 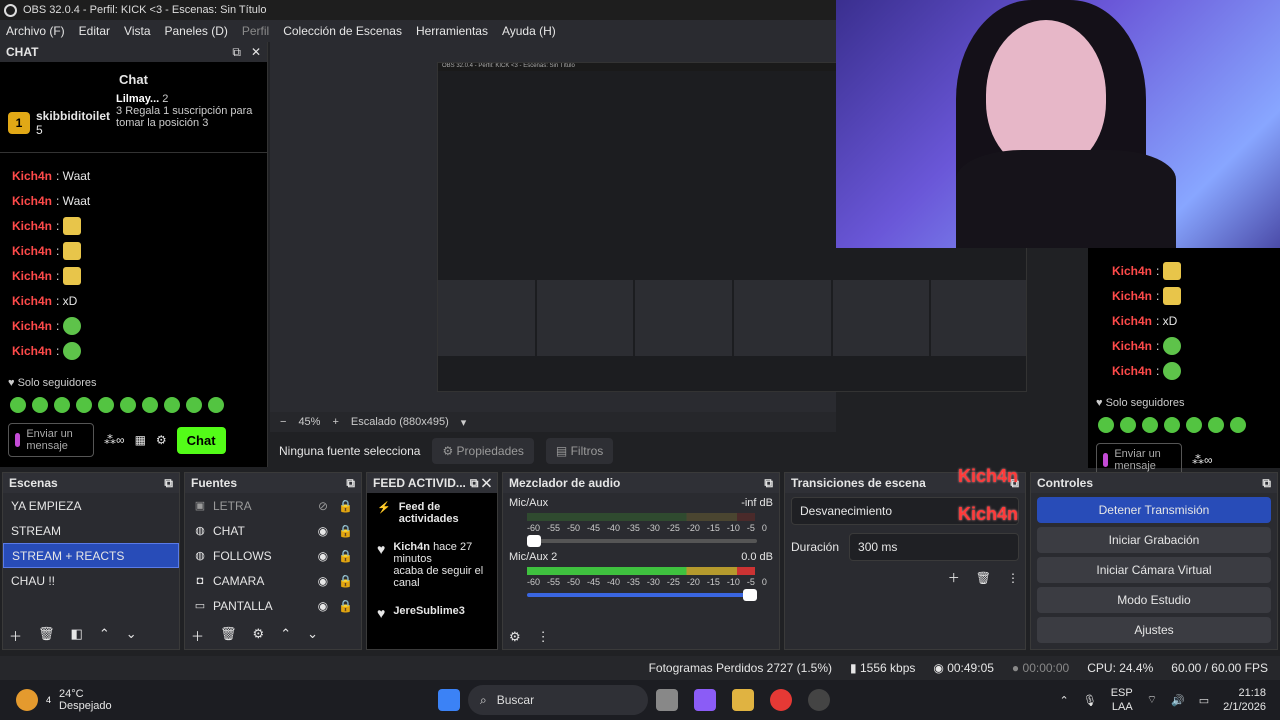 What do you see at coordinates (201, 440) in the screenshot?
I see `send-chat-button: Chat` at bounding box center [201, 440].